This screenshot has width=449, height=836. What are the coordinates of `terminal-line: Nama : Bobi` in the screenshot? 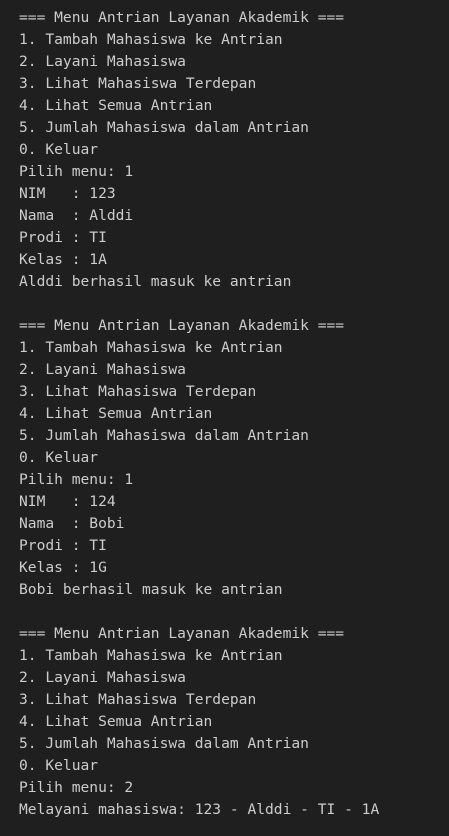 It's located at (72, 523).